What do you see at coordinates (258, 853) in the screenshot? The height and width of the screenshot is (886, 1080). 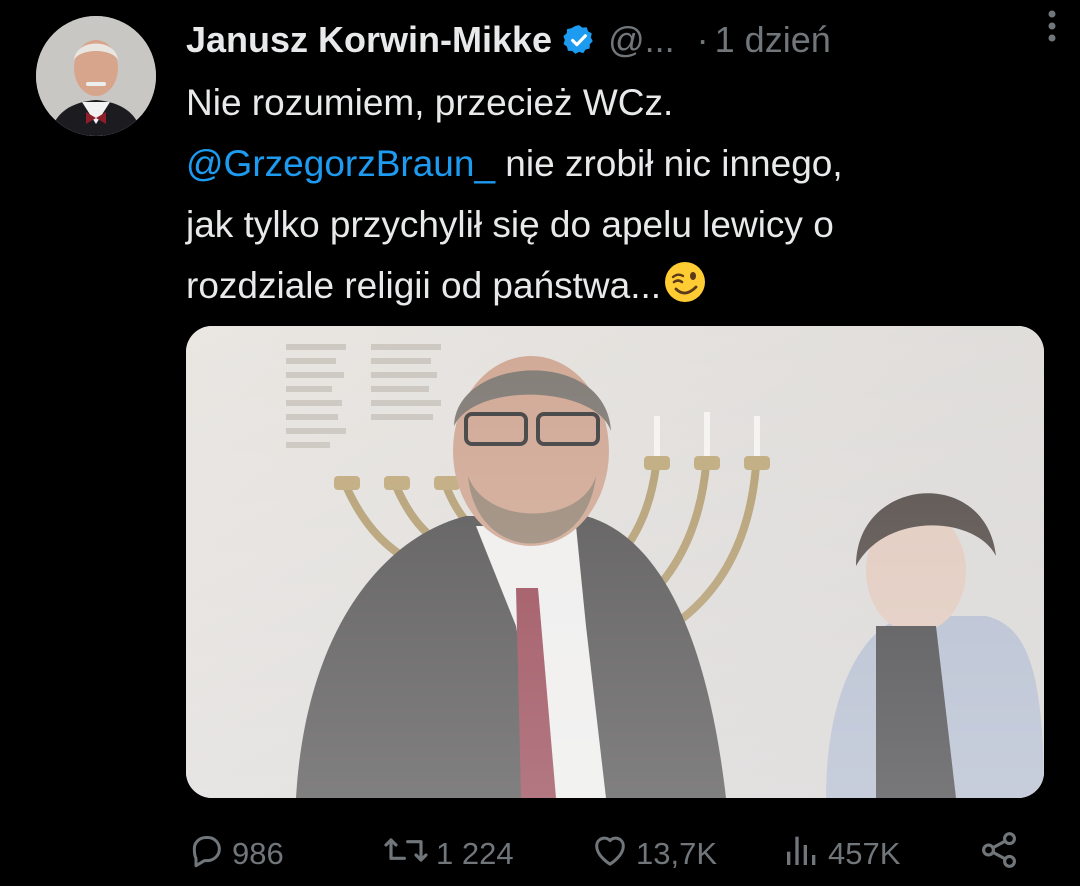 I see `reply-count: 986` at bounding box center [258, 853].